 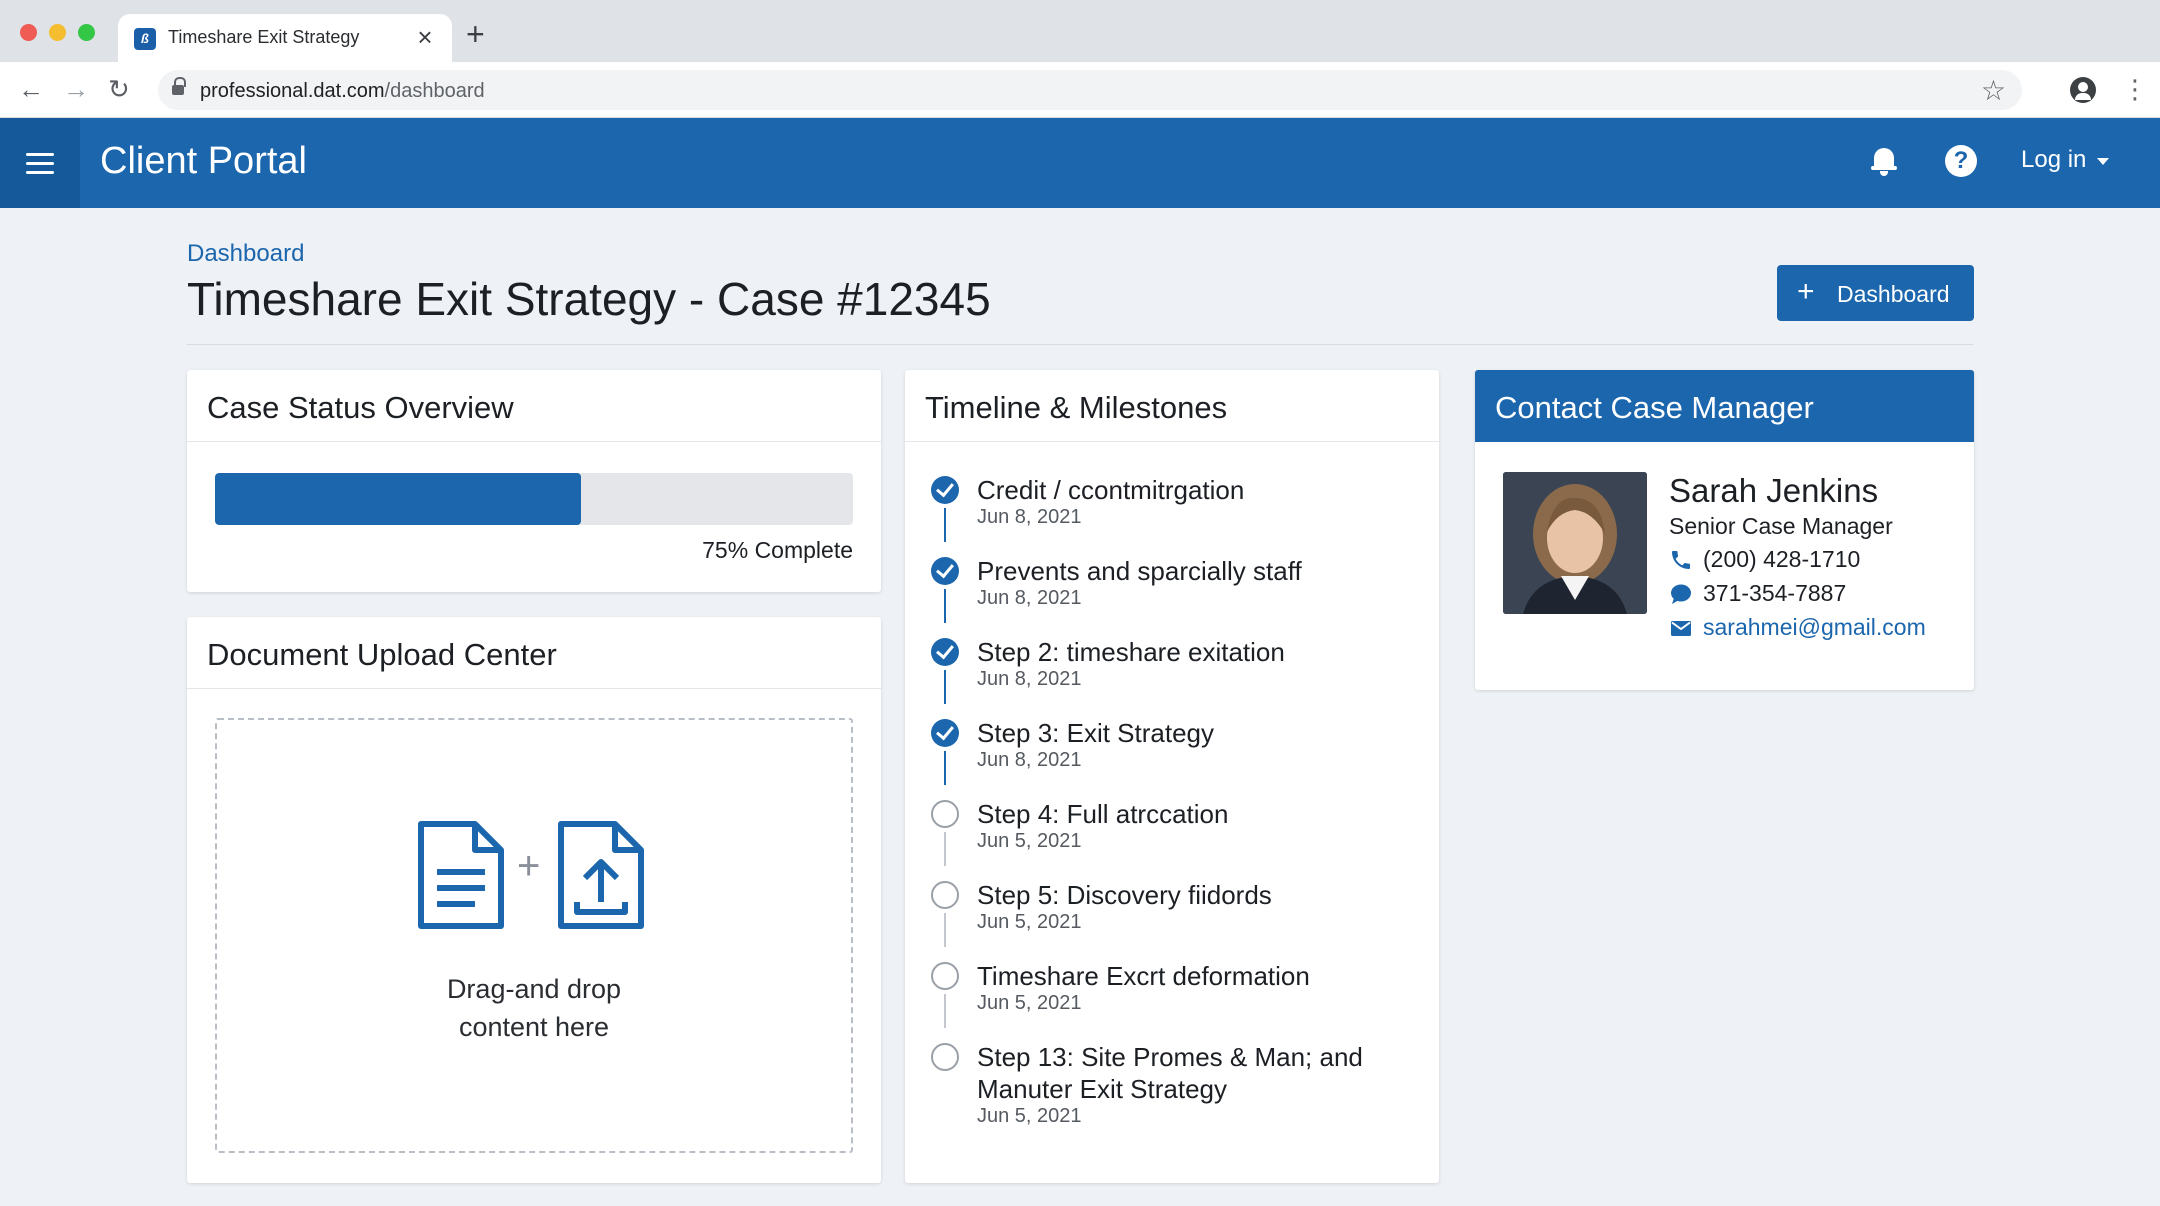 I want to click on upload-dropzone: + Drag-and drop content here, so click(x=534, y=935).